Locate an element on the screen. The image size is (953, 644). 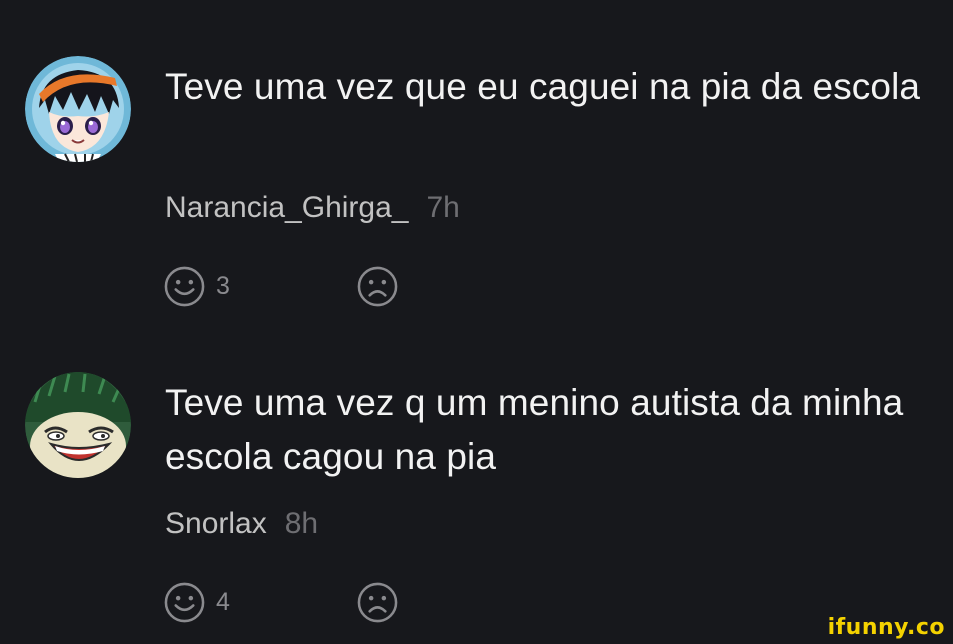
smile-count: 3 is located at coordinates (223, 285).